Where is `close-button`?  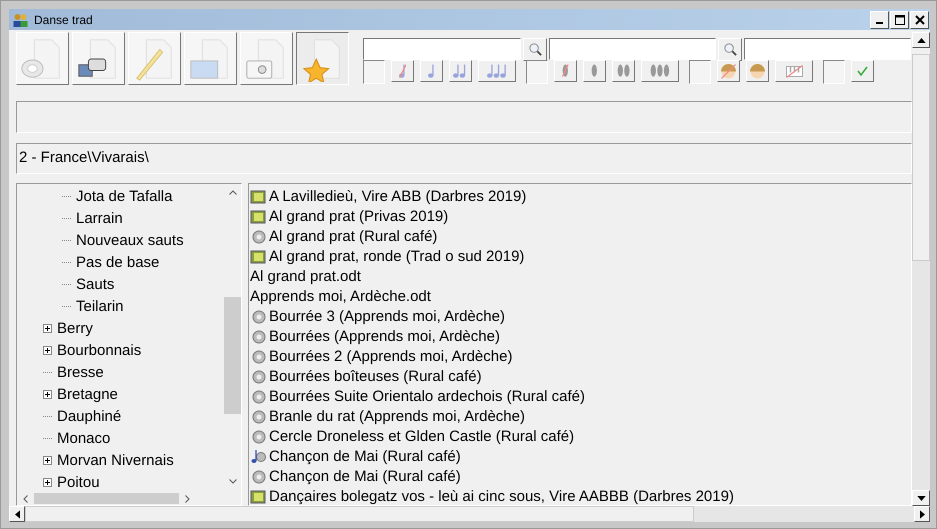
close-button is located at coordinates (919, 19).